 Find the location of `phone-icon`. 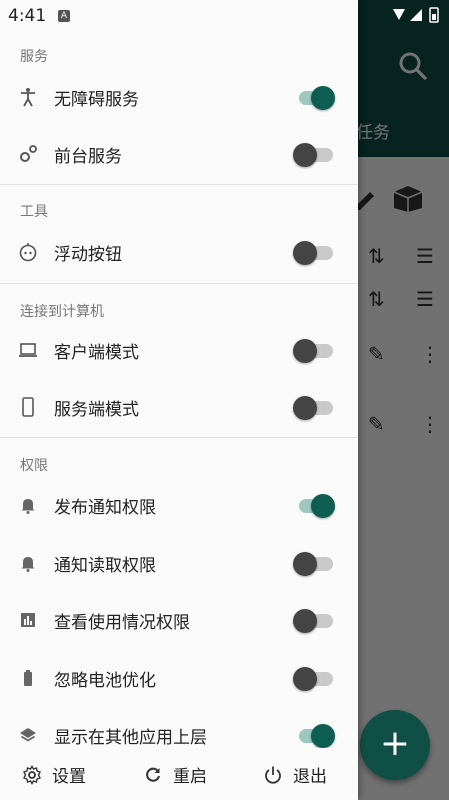

phone-icon is located at coordinates (28, 407).